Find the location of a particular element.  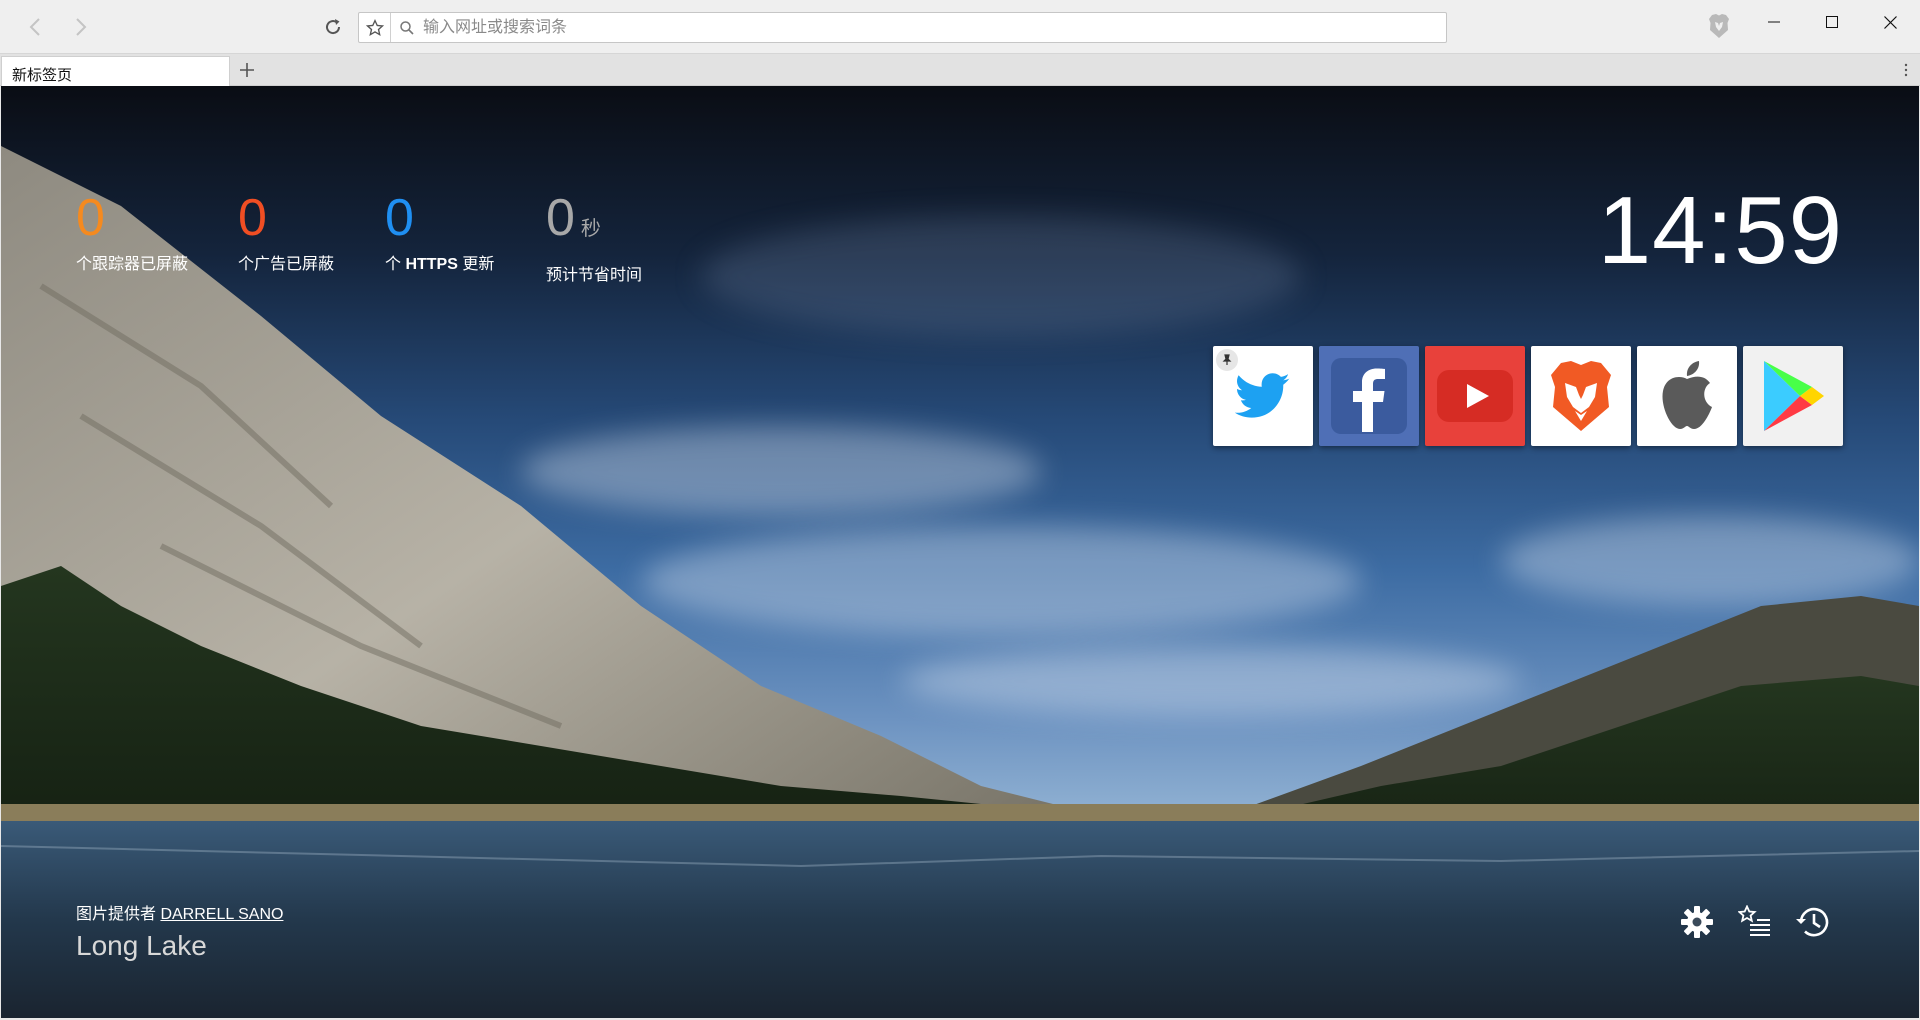

minimize-button is located at coordinates (1774, 22).